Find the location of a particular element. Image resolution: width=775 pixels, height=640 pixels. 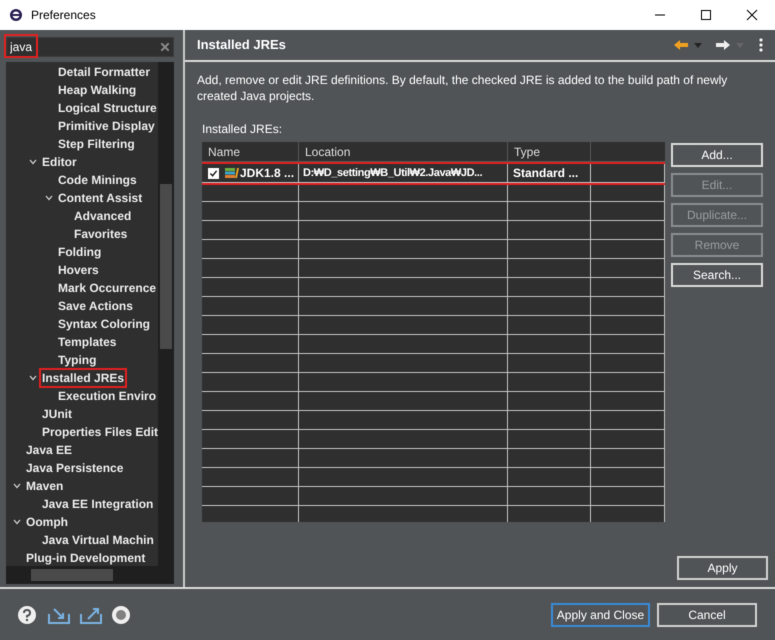

search-field: java is located at coordinates (90, 47).